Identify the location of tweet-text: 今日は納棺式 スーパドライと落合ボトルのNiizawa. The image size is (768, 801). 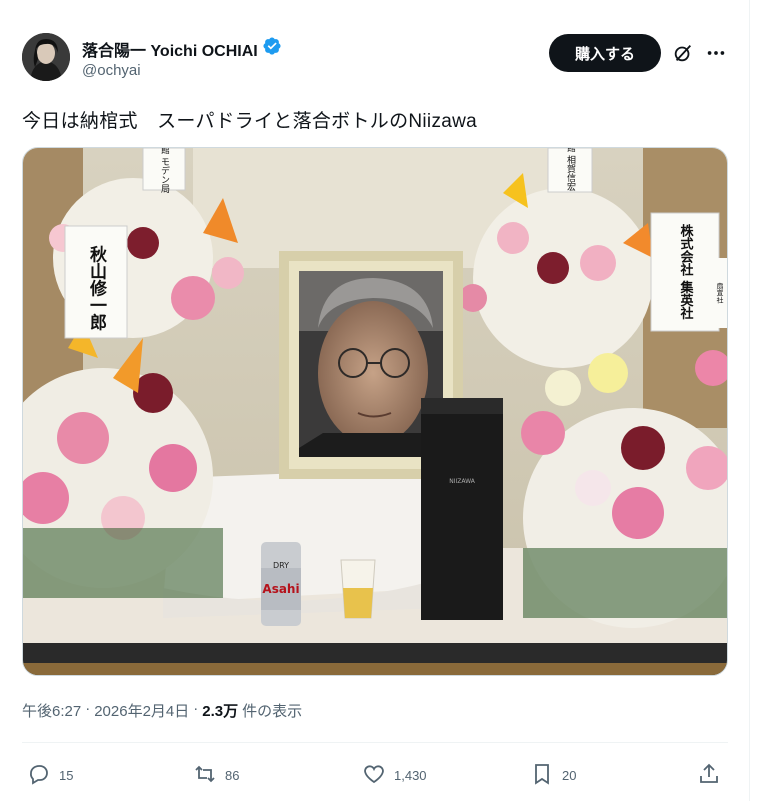
(249, 121).